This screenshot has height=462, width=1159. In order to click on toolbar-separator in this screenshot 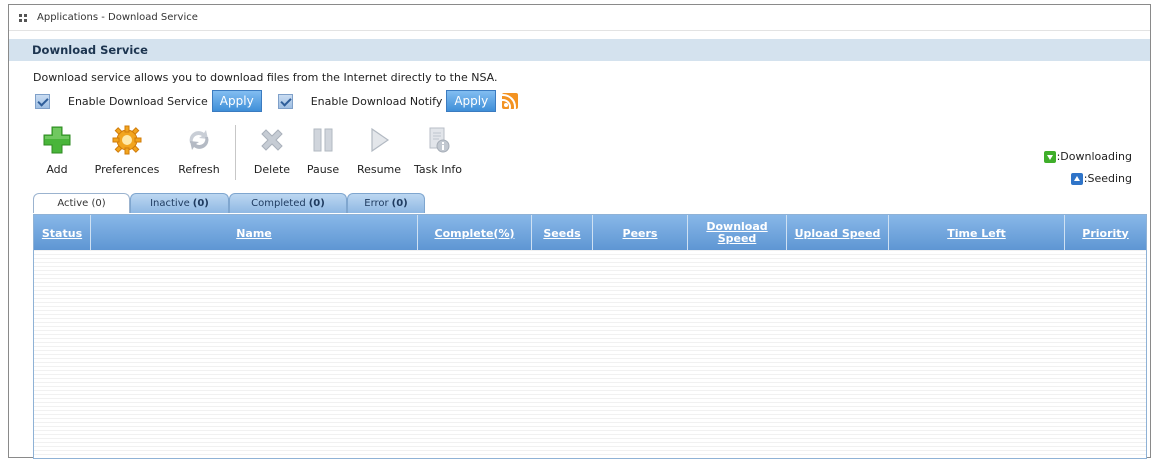, I will do `click(235, 152)`.